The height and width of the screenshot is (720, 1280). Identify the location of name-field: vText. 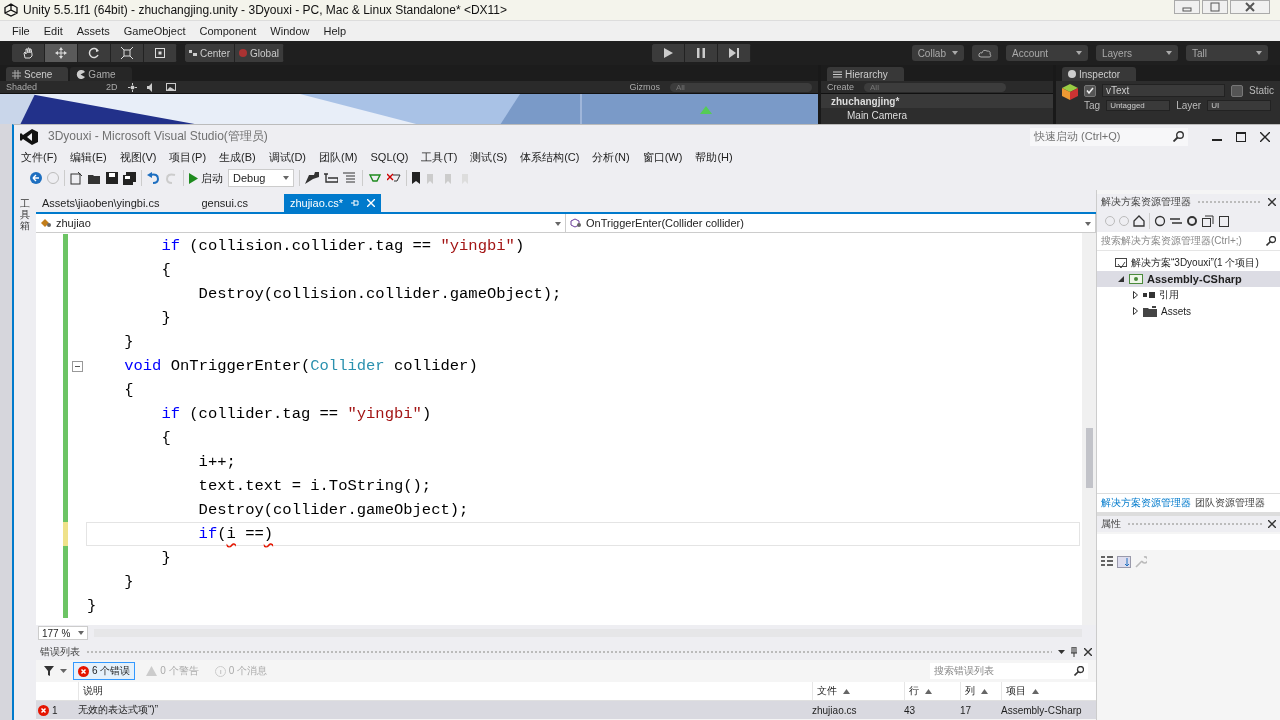
(1163, 90).